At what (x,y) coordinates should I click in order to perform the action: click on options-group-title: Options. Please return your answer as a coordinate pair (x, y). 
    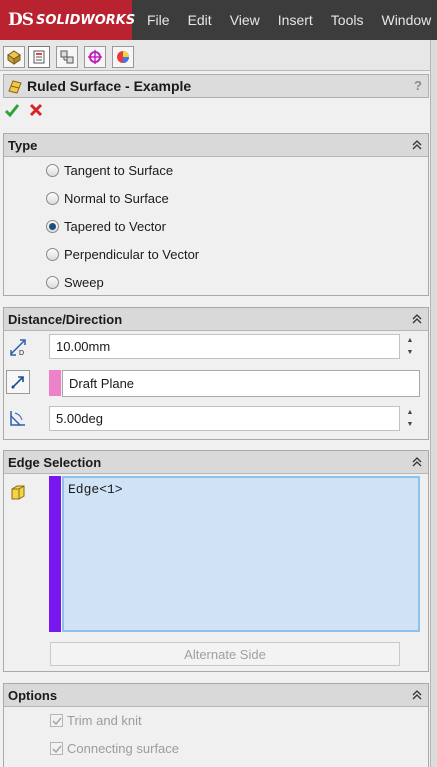
    Looking at the image, I should click on (33, 695).